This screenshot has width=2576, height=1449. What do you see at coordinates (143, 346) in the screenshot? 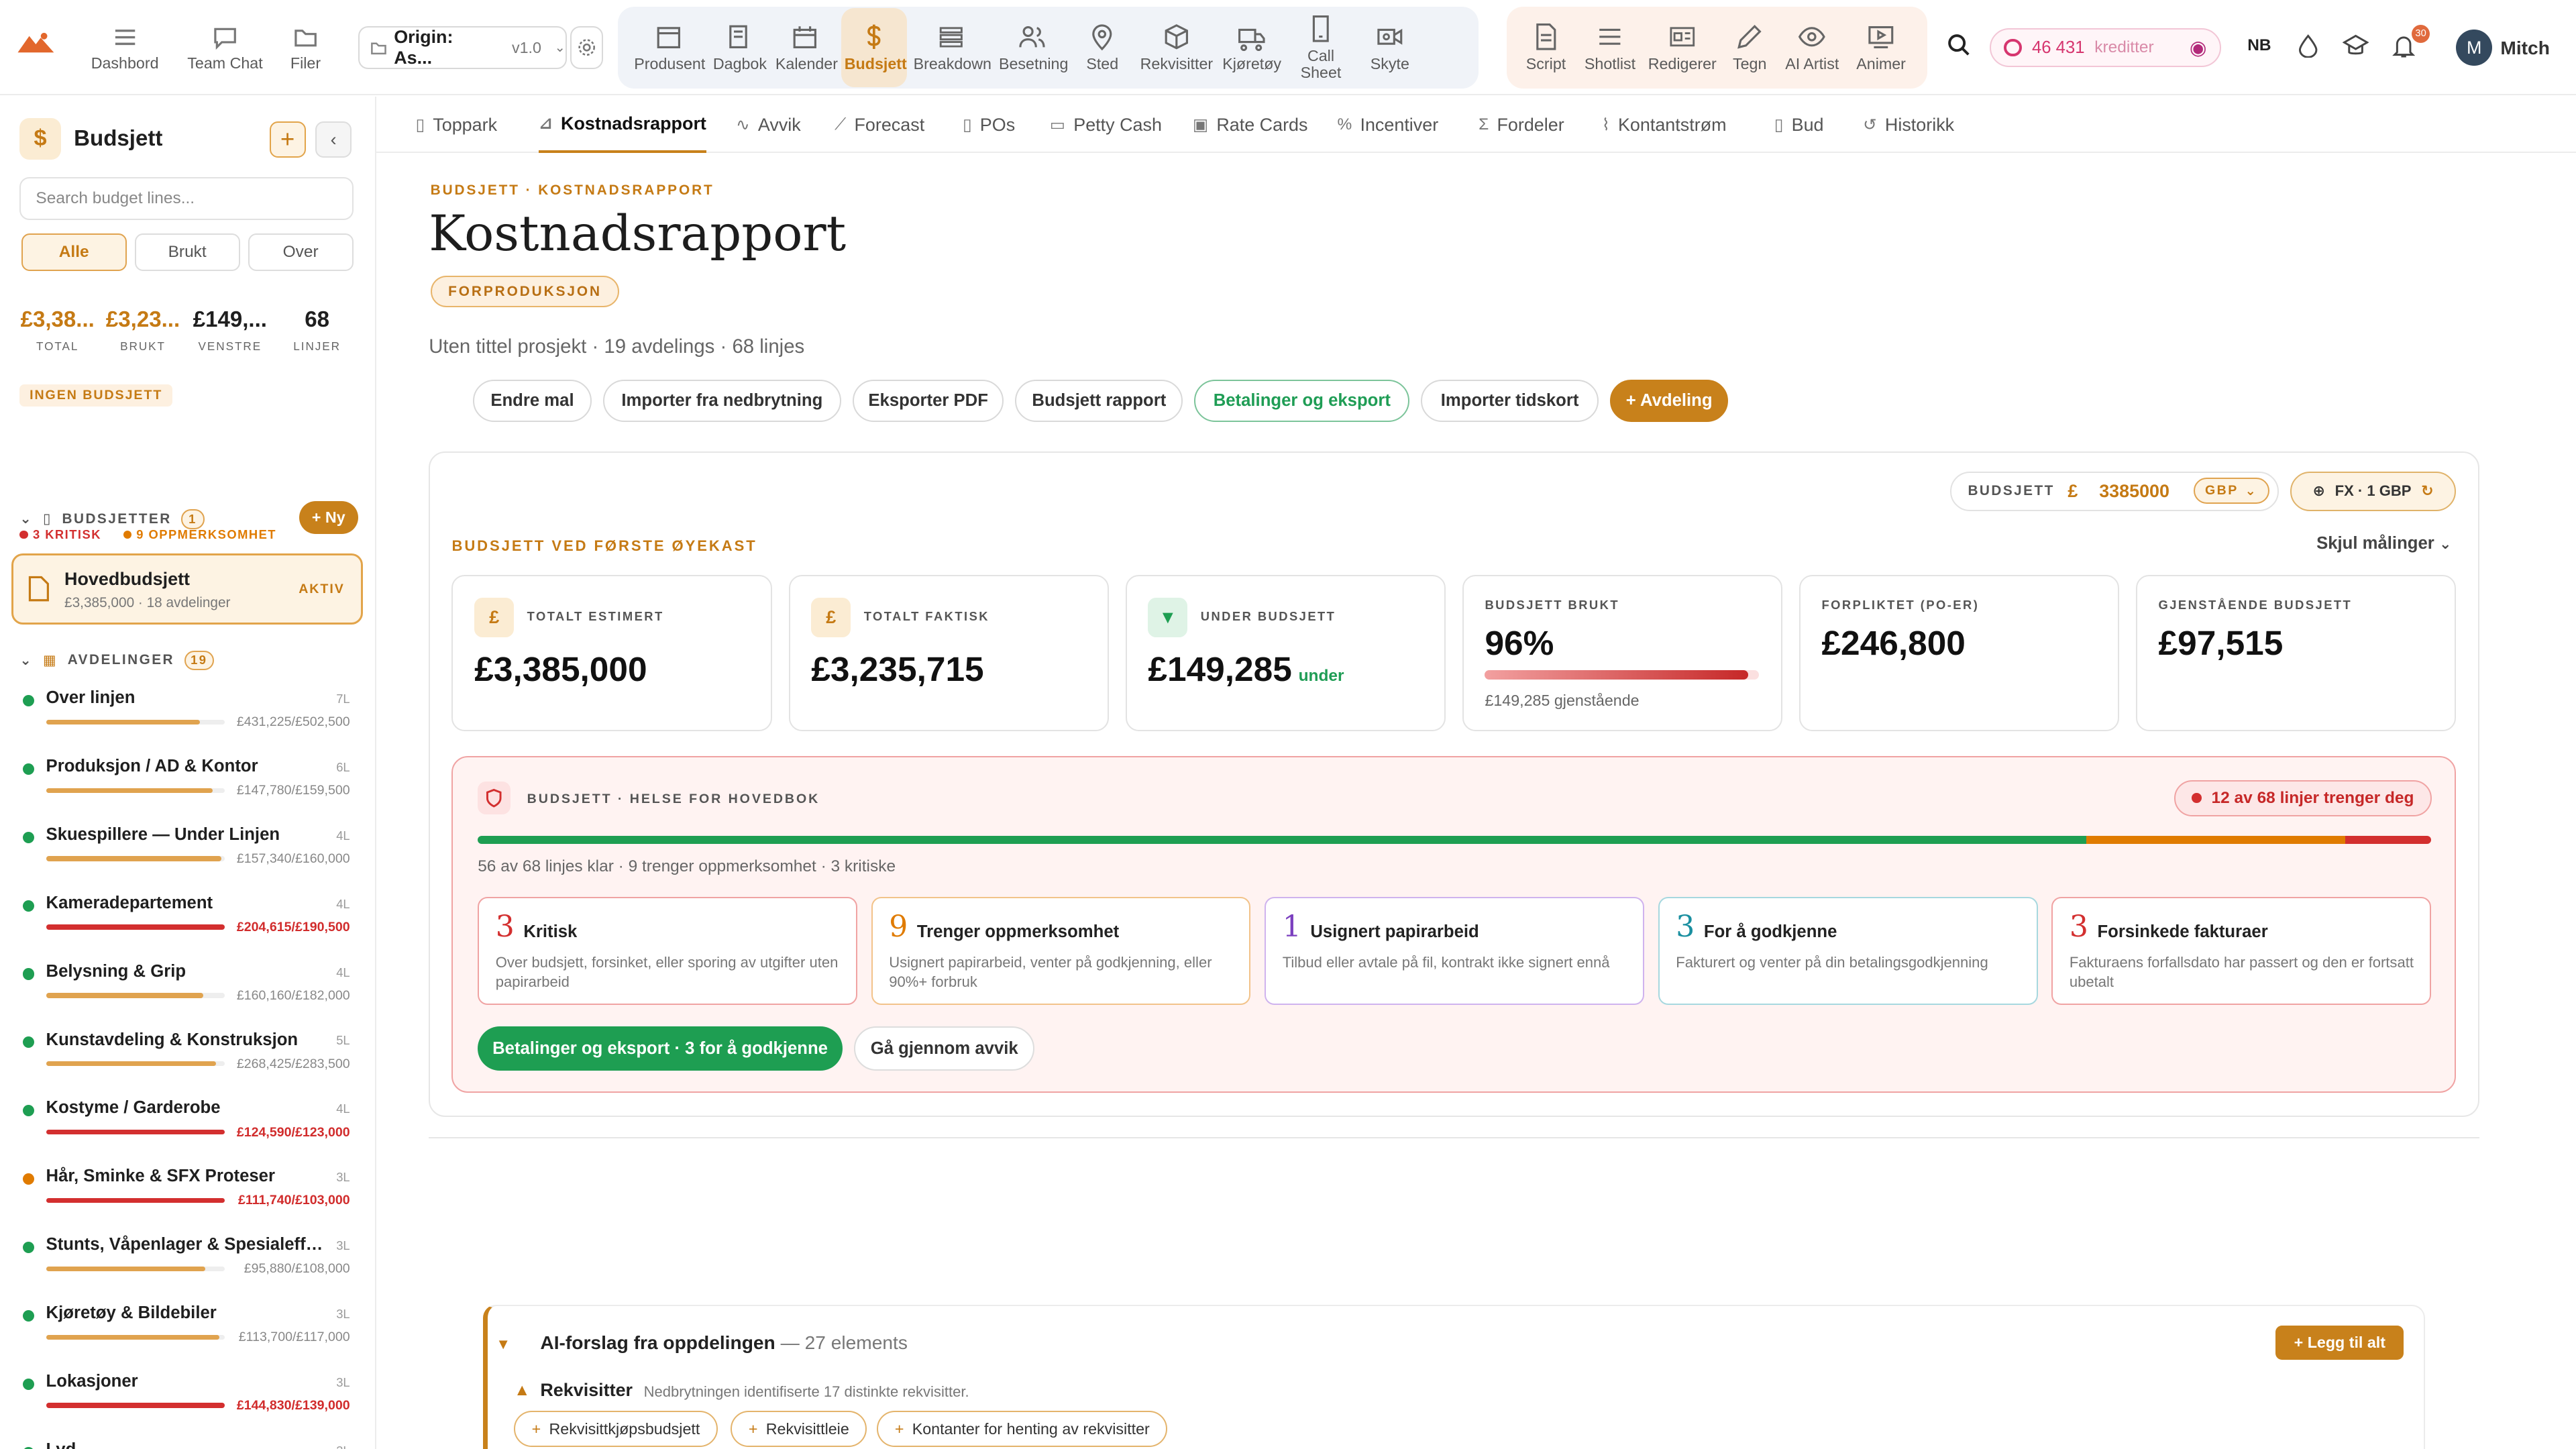
I see `stat-label: BRUKT` at bounding box center [143, 346].